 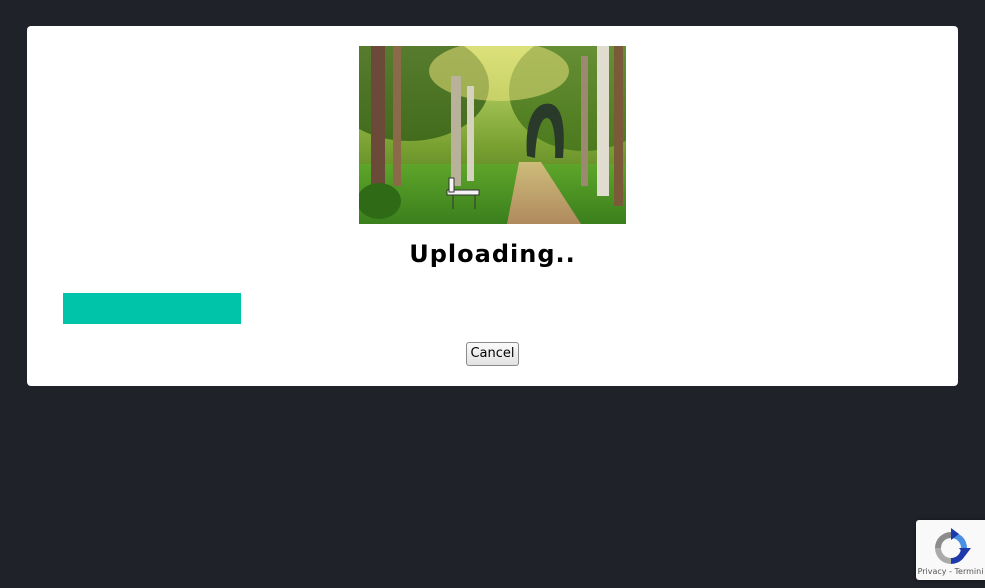 I want to click on recaptcha-privacy-link: Privacy, so click(x=932, y=571).